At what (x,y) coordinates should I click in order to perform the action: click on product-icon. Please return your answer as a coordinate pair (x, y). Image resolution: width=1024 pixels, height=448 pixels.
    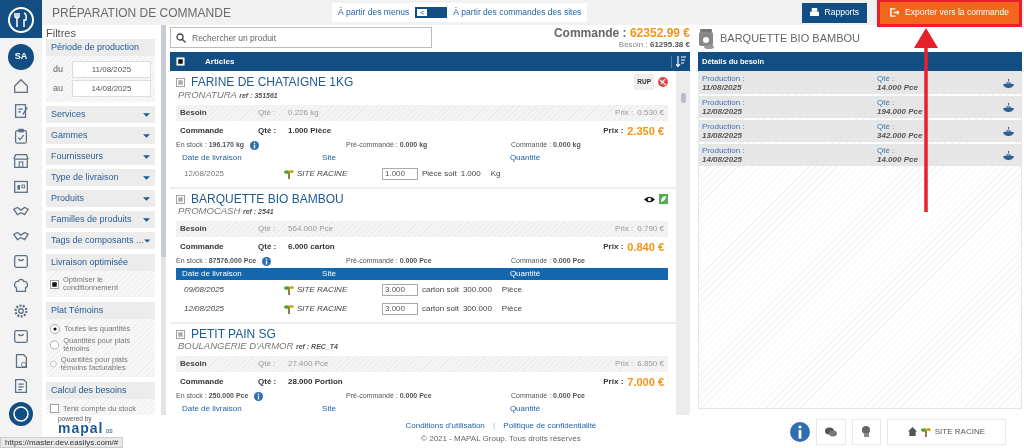
    Looking at the image, I should click on (706, 38).